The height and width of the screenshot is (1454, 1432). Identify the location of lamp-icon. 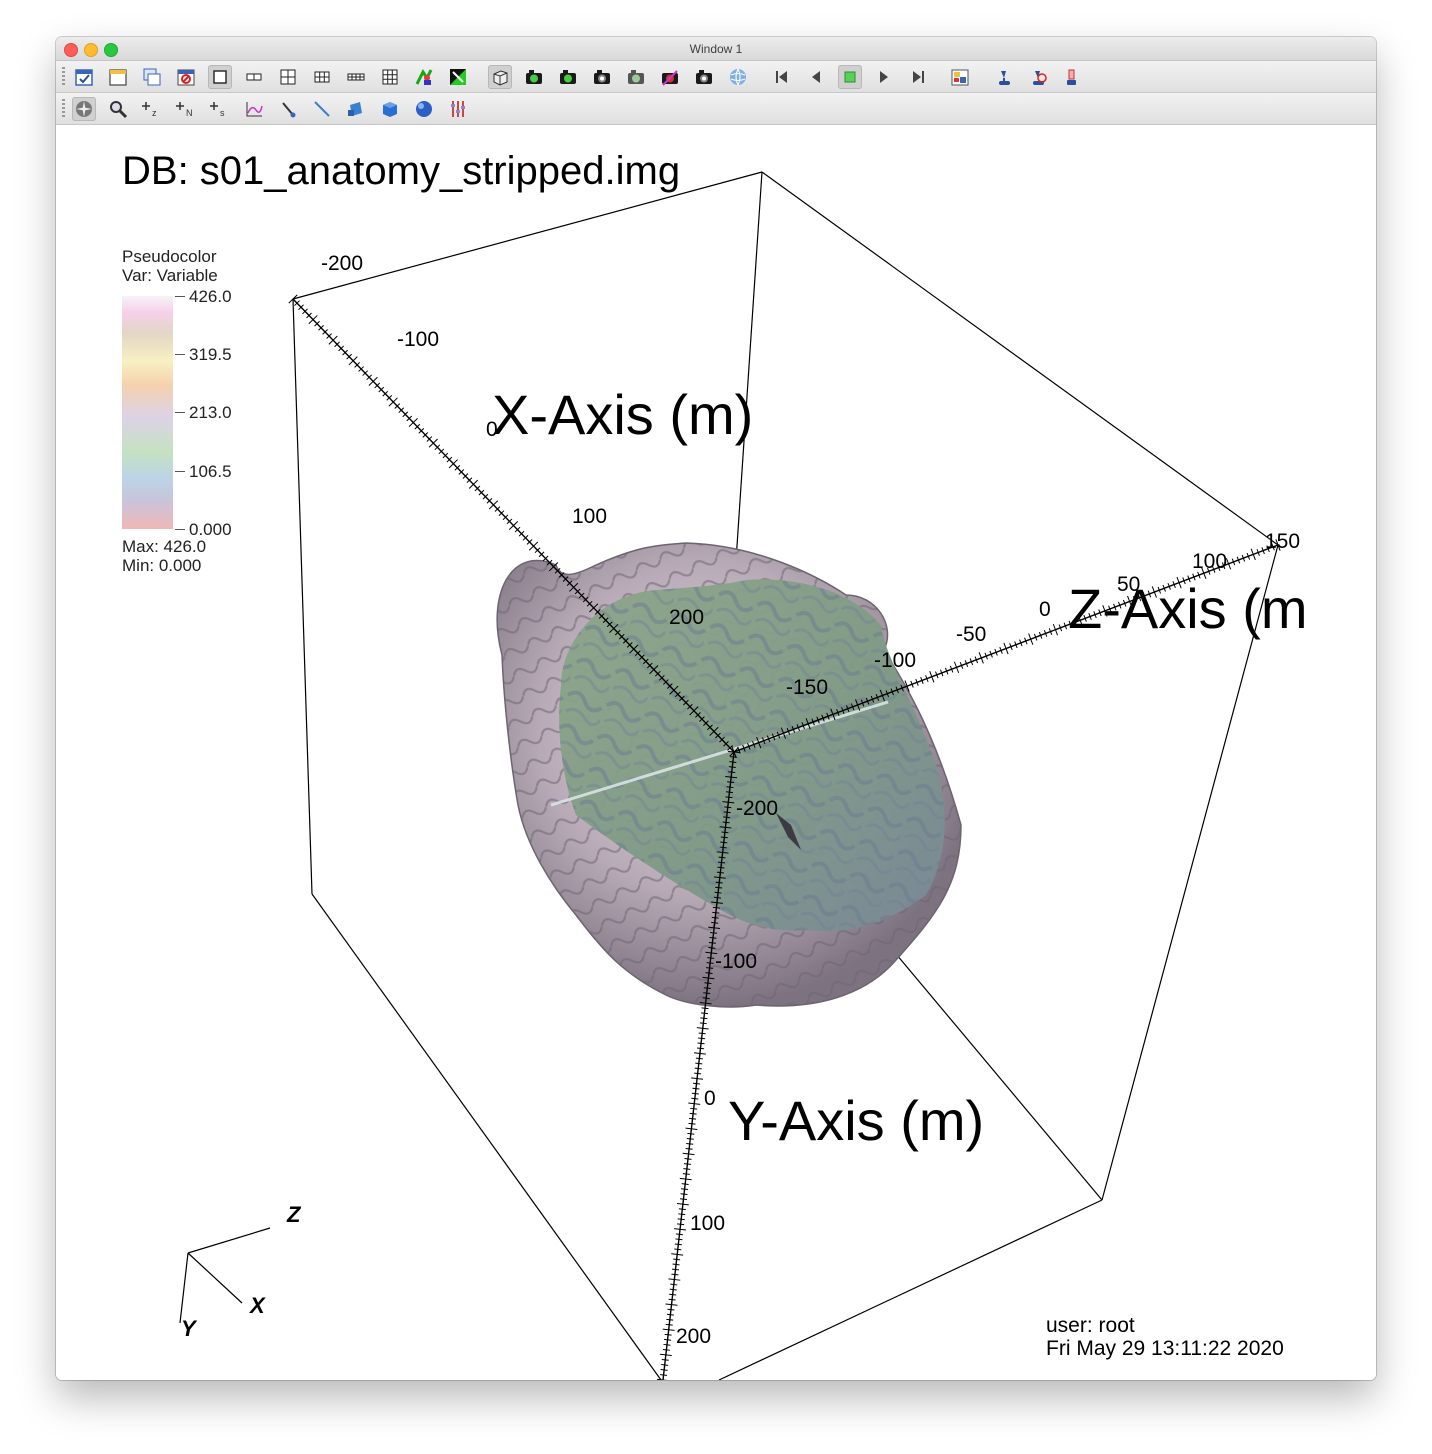
(1004, 78).